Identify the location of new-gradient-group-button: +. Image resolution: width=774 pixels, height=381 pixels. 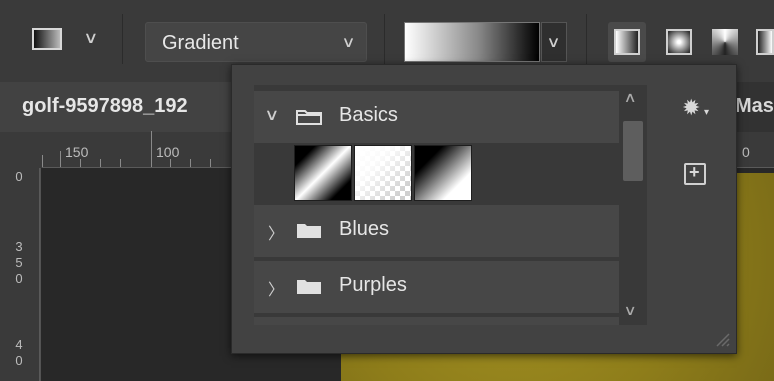
(695, 173).